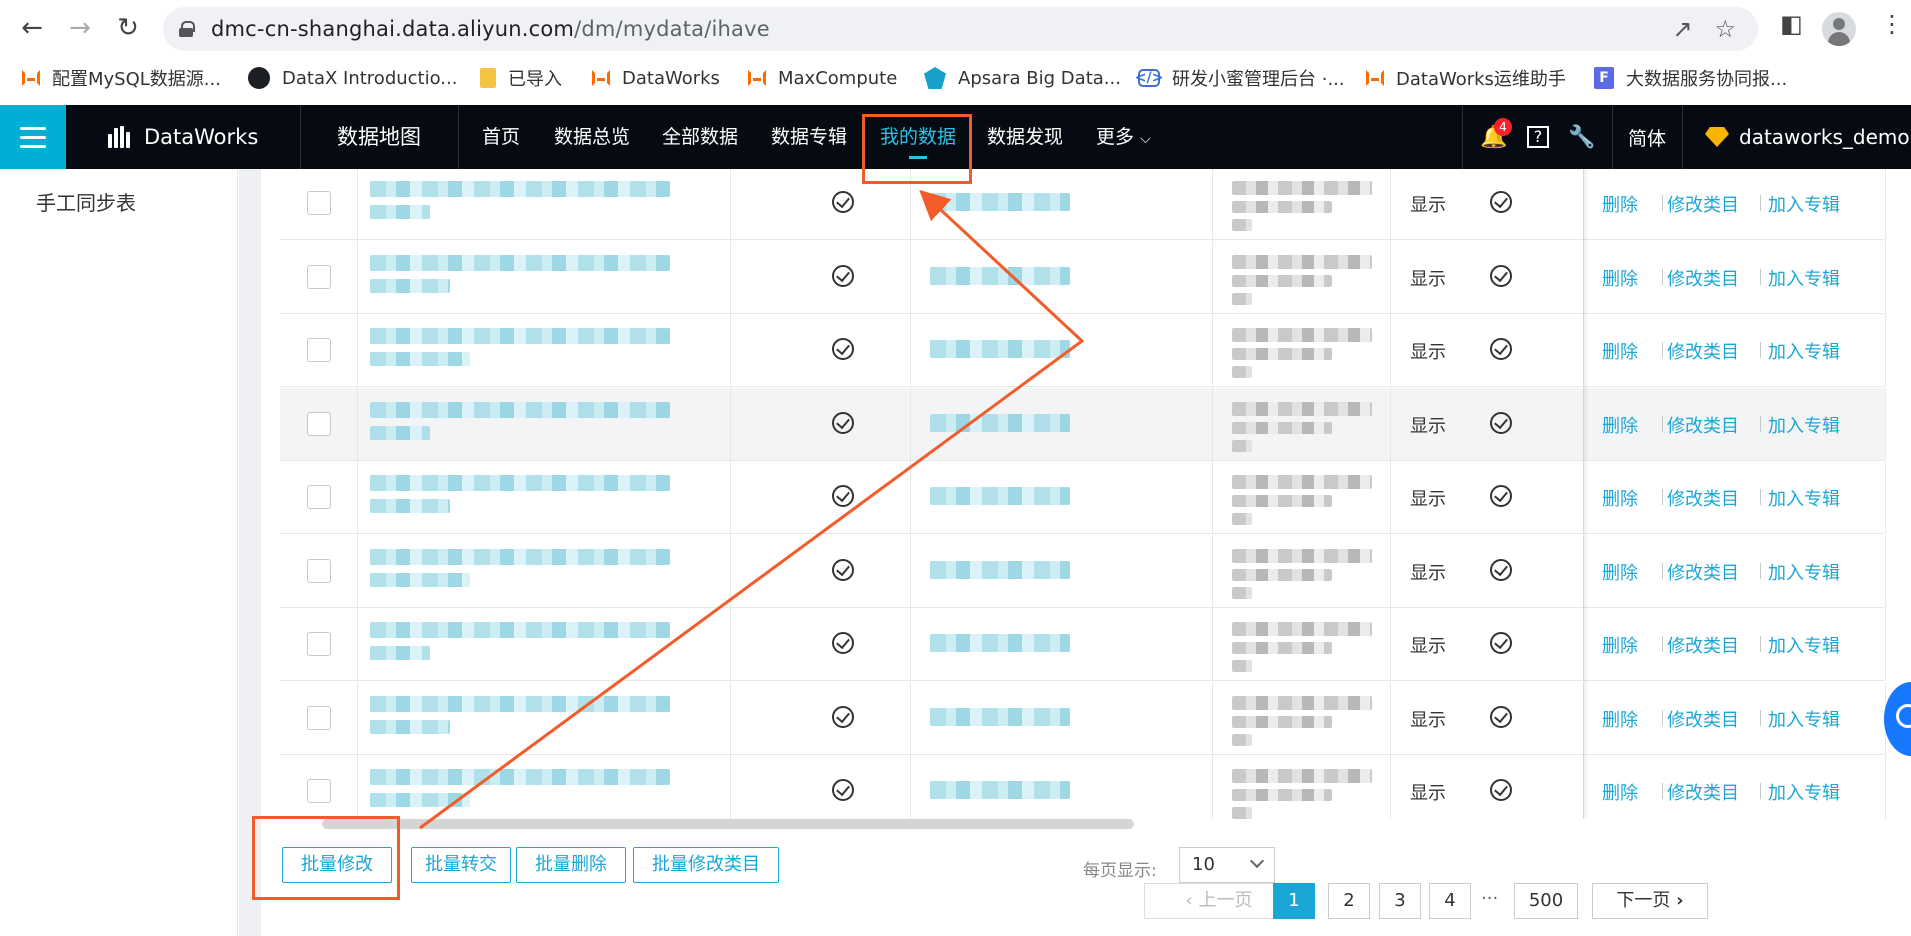  Describe the element at coordinates (32, 28) in the screenshot. I see `back-arrow-icon: ←` at that location.